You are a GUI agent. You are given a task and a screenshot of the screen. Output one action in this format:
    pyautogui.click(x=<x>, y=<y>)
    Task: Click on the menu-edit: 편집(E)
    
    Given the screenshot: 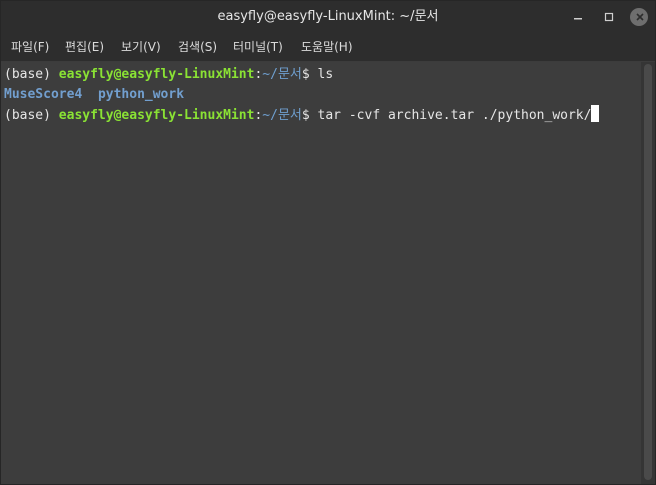 What is the action you would take?
    pyautogui.click(x=84, y=47)
    